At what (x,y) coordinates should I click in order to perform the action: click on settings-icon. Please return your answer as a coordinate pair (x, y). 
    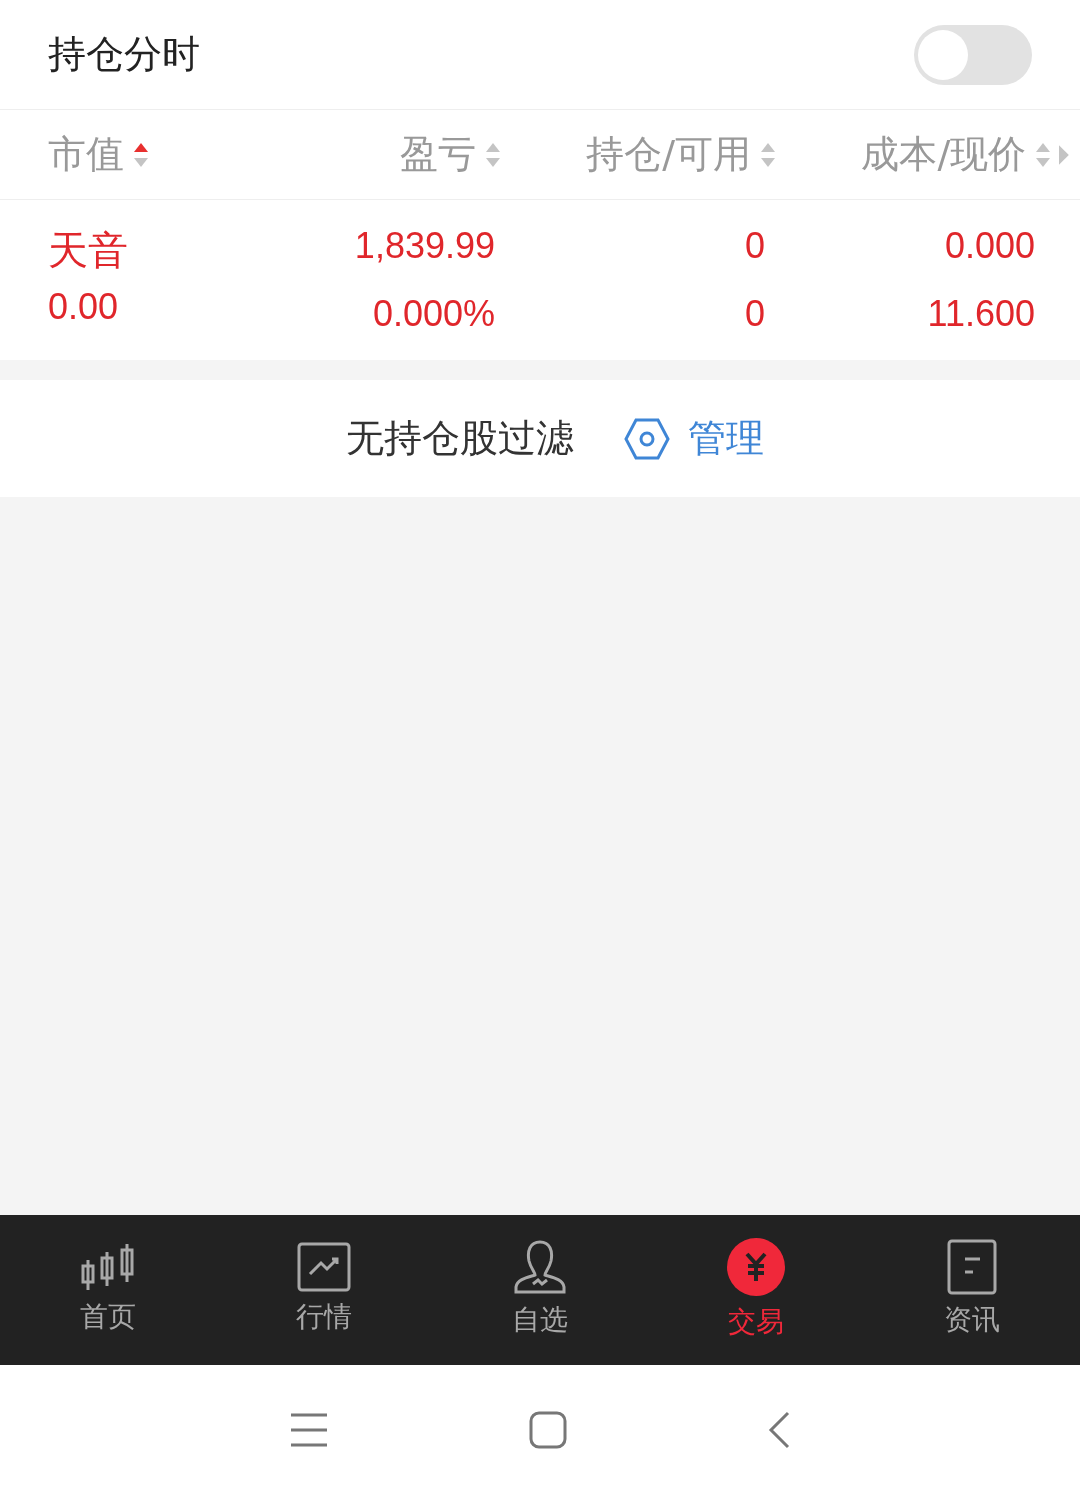
    Looking at the image, I should click on (647, 438).